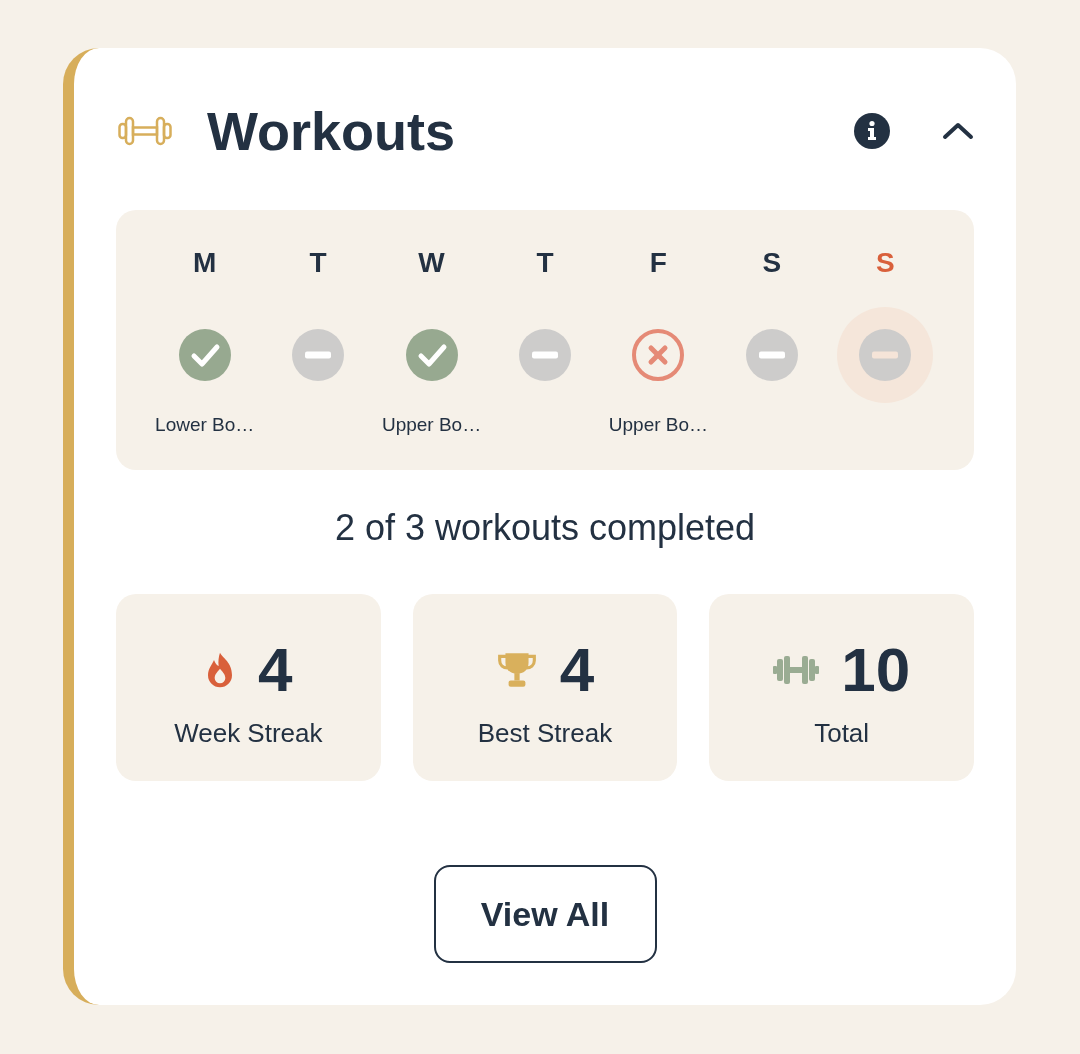 Image resolution: width=1080 pixels, height=1054 pixels. What do you see at coordinates (842, 733) in the screenshot?
I see `stat-label: Total` at bounding box center [842, 733].